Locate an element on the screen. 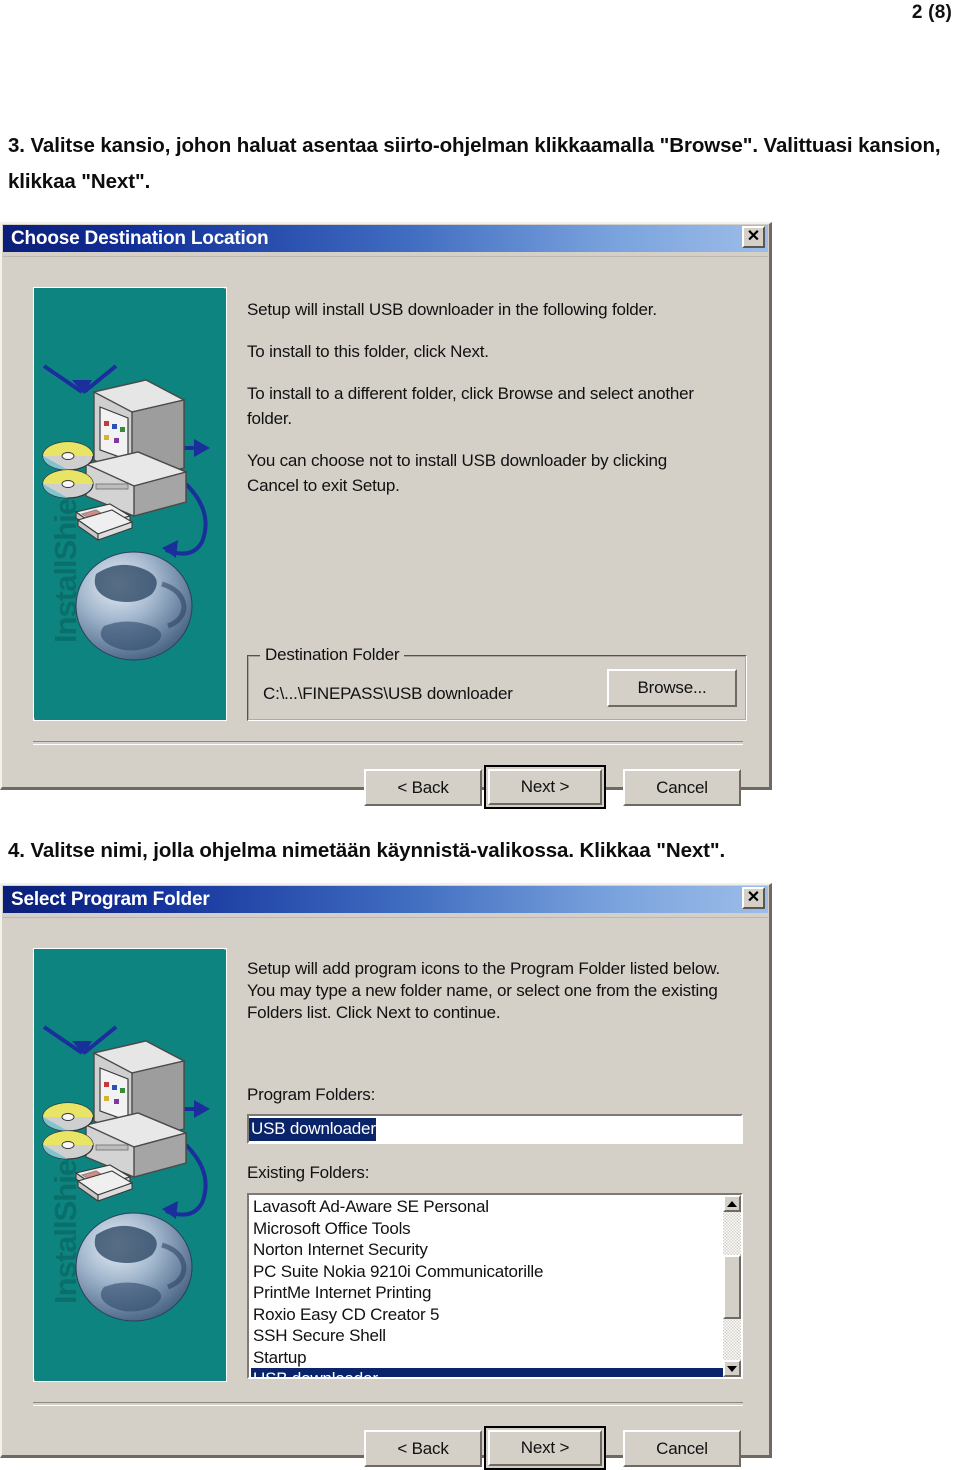 The width and height of the screenshot is (960, 1470). dialog-title: Choose Destination Location is located at coordinates (140, 238).